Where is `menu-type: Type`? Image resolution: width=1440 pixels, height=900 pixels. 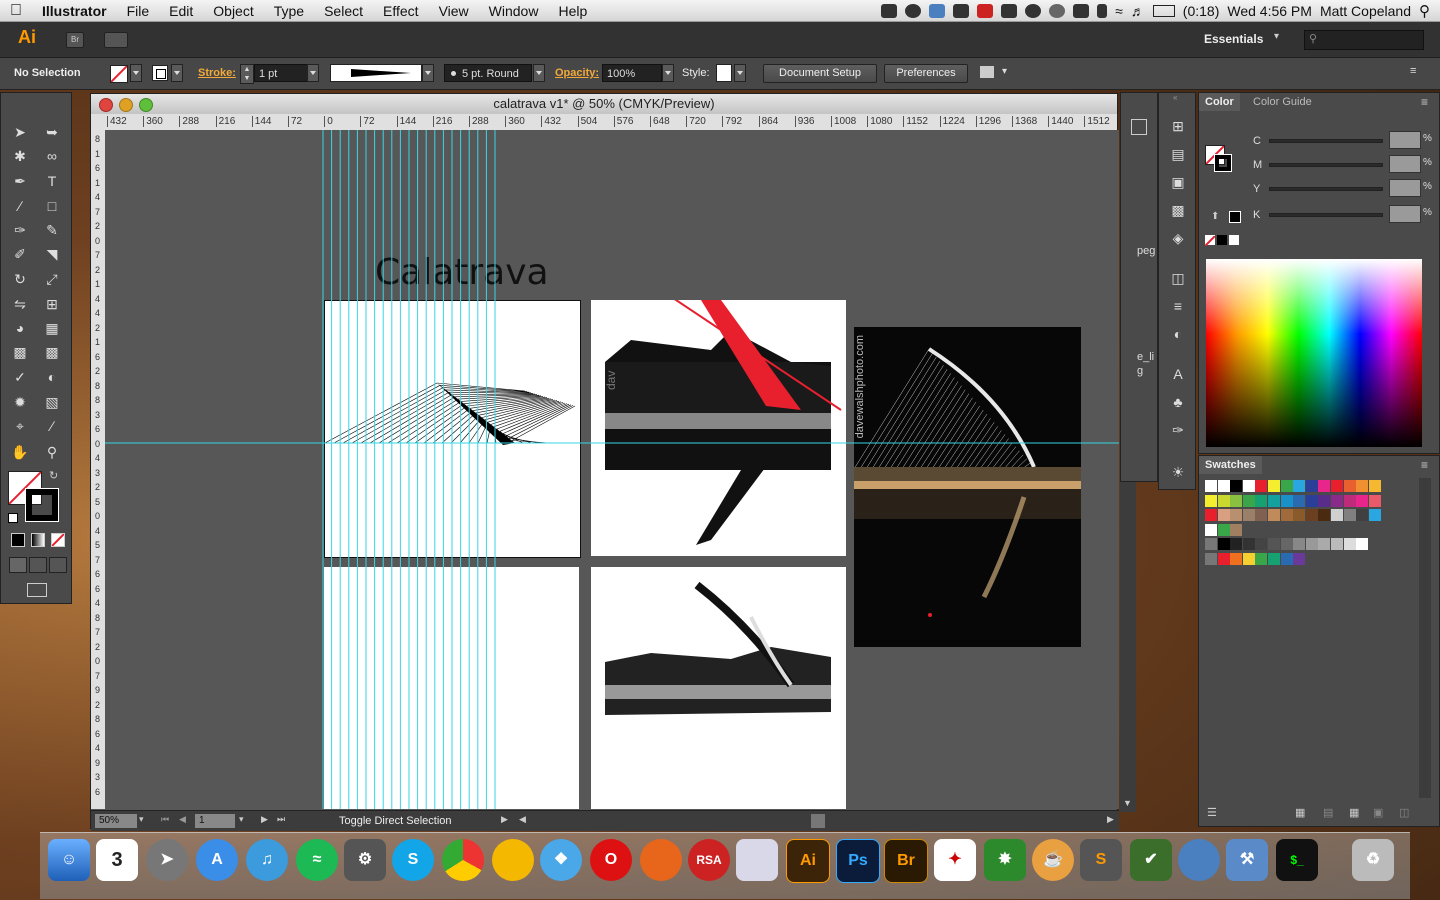
menu-type: Type is located at coordinates (289, 11).